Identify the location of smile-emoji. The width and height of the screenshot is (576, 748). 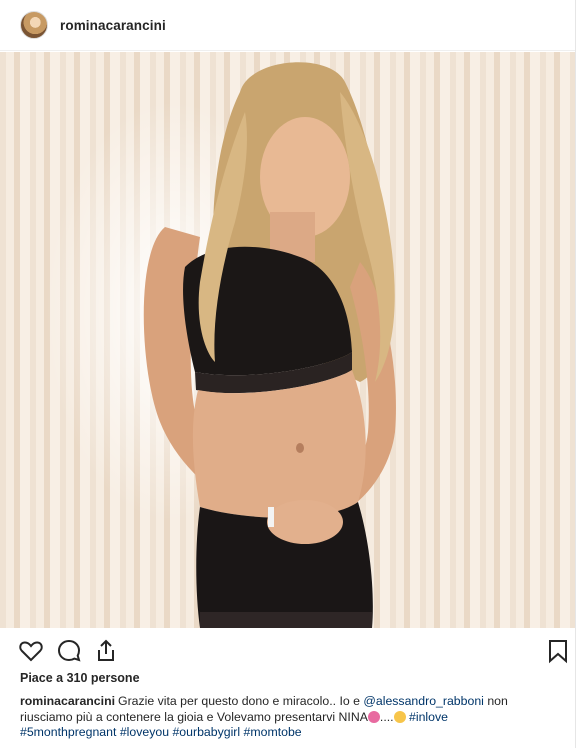
(399, 716).